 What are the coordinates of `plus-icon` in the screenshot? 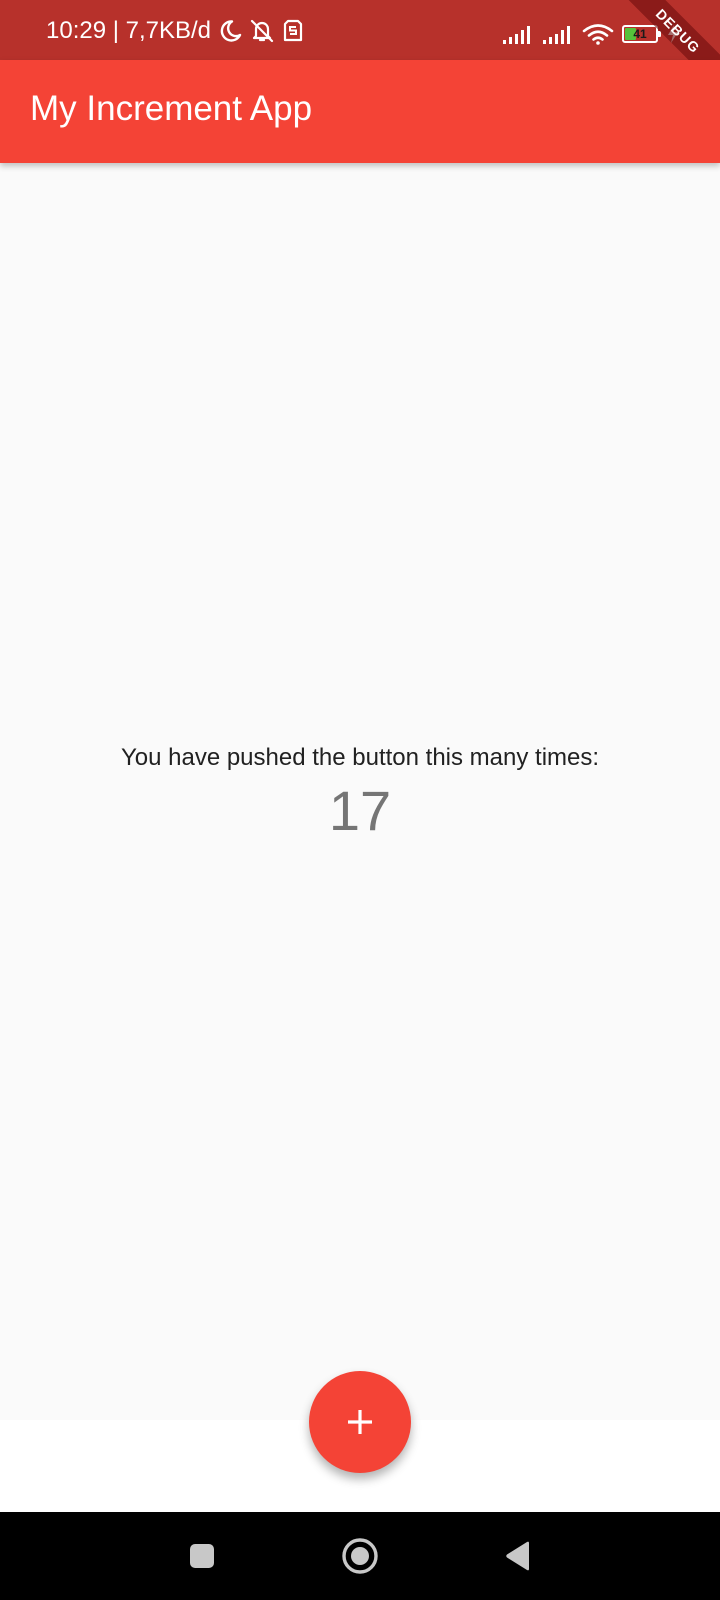 It's located at (360, 1422).